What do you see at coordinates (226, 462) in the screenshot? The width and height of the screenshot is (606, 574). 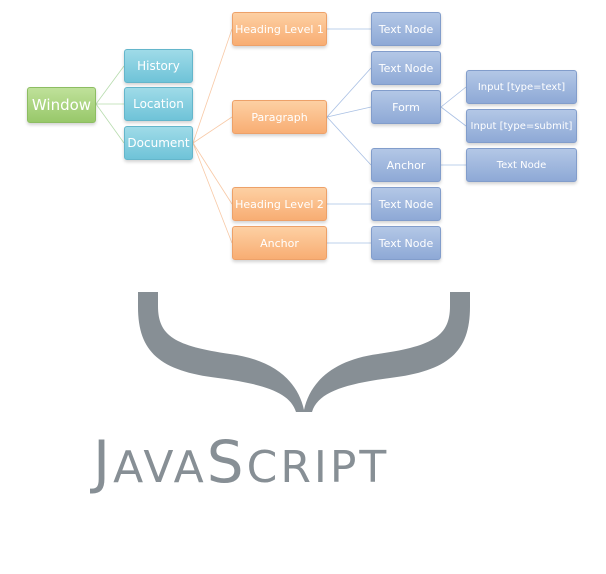 I see `logo-letter-s: S` at bounding box center [226, 462].